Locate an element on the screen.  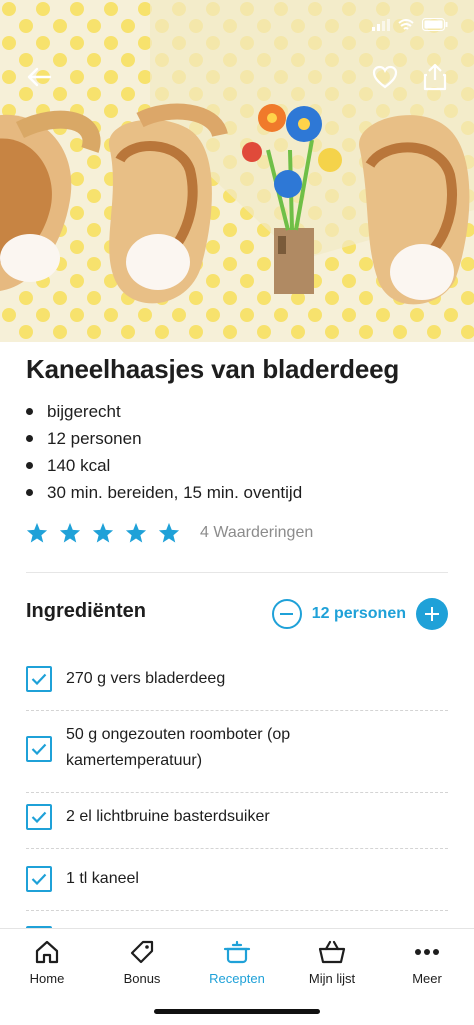
rating-row: 4 Waarderingen is located at coordinates (169, 533).